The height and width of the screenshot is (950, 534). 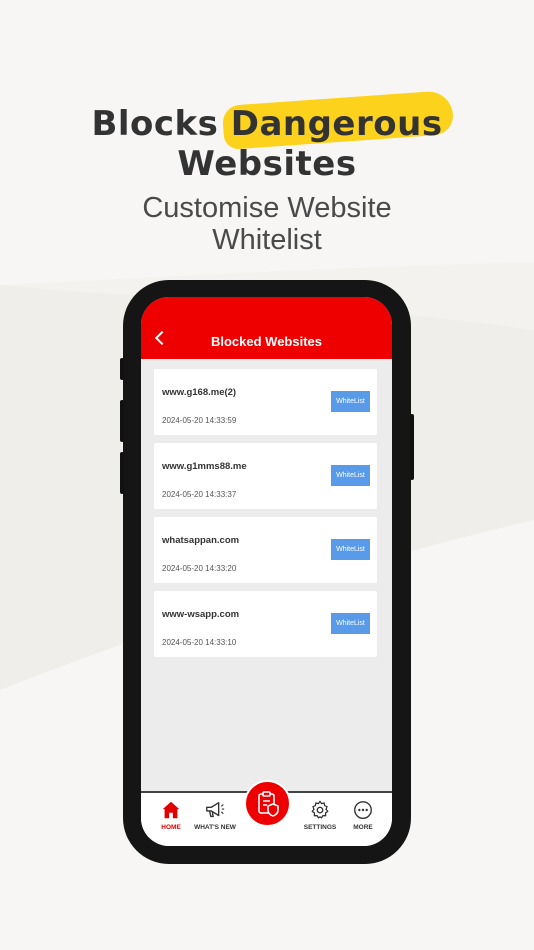 What do you see at coordinates (155, 124) in the screenshot?
I see `headline-word: Blocks` at bounding box center [155, 124].